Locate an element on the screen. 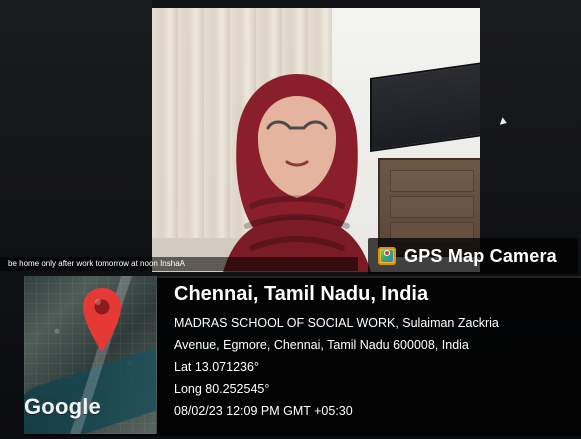 This screenshot has width=581, height=439. longitude: Long 80.252545° is located at coordinates (222, 389).